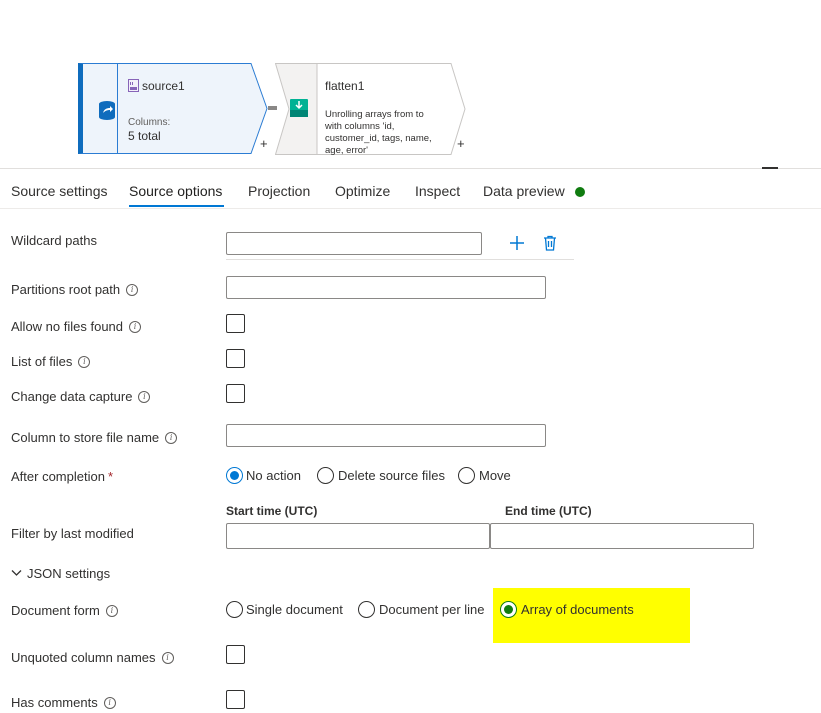 The height and width of the screenshot is (713, 821). Describe the element at coordinates (374, 114) in the screenshot. I see `flatten-desc-line-1: Unrolling arrays from to` at that location.